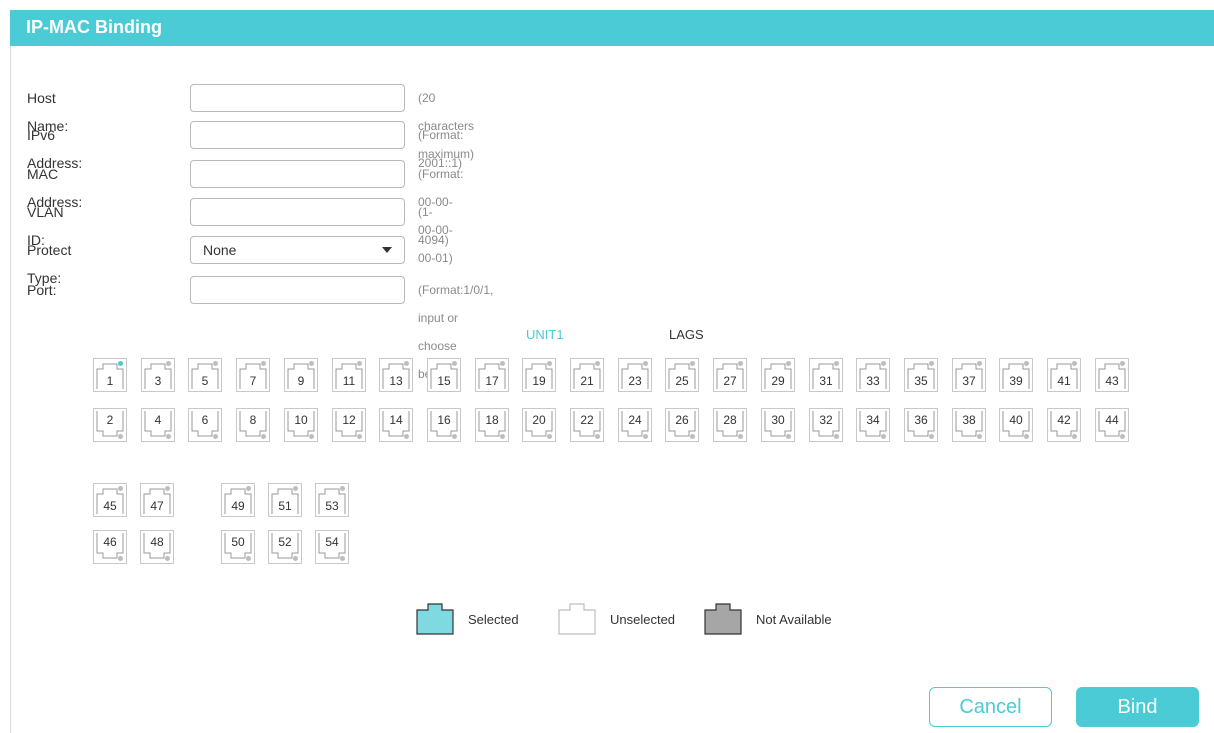 The width and height of the screenshot is (1214, 733). I want to click on port-number: 23, so click(635, 381).